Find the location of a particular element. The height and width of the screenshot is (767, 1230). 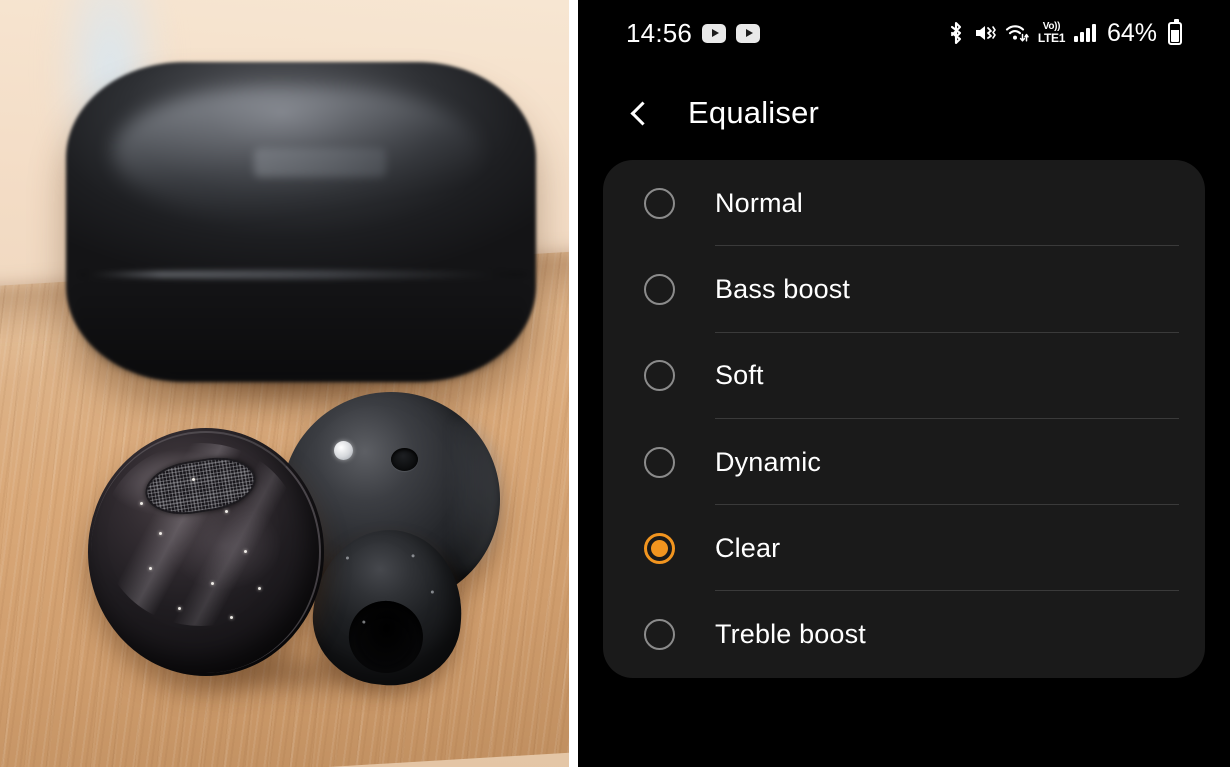

glossy-earbud is located at coordinates (206, 552).